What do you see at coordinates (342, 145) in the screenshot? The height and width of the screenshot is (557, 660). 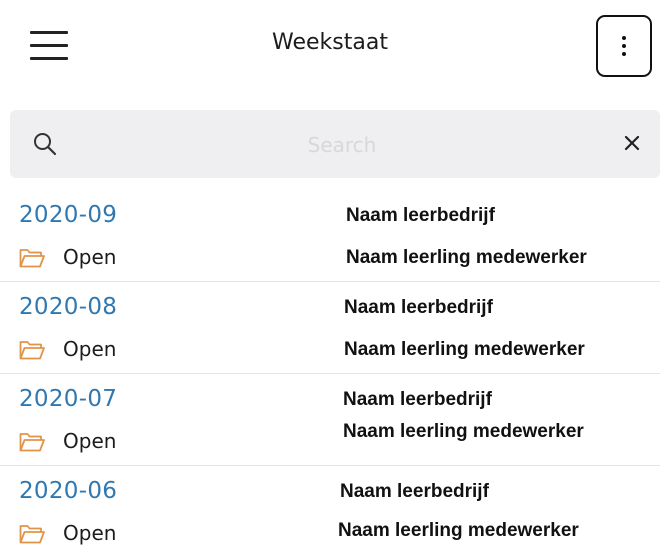 I see `search-input` at bounding box center [342, 145].